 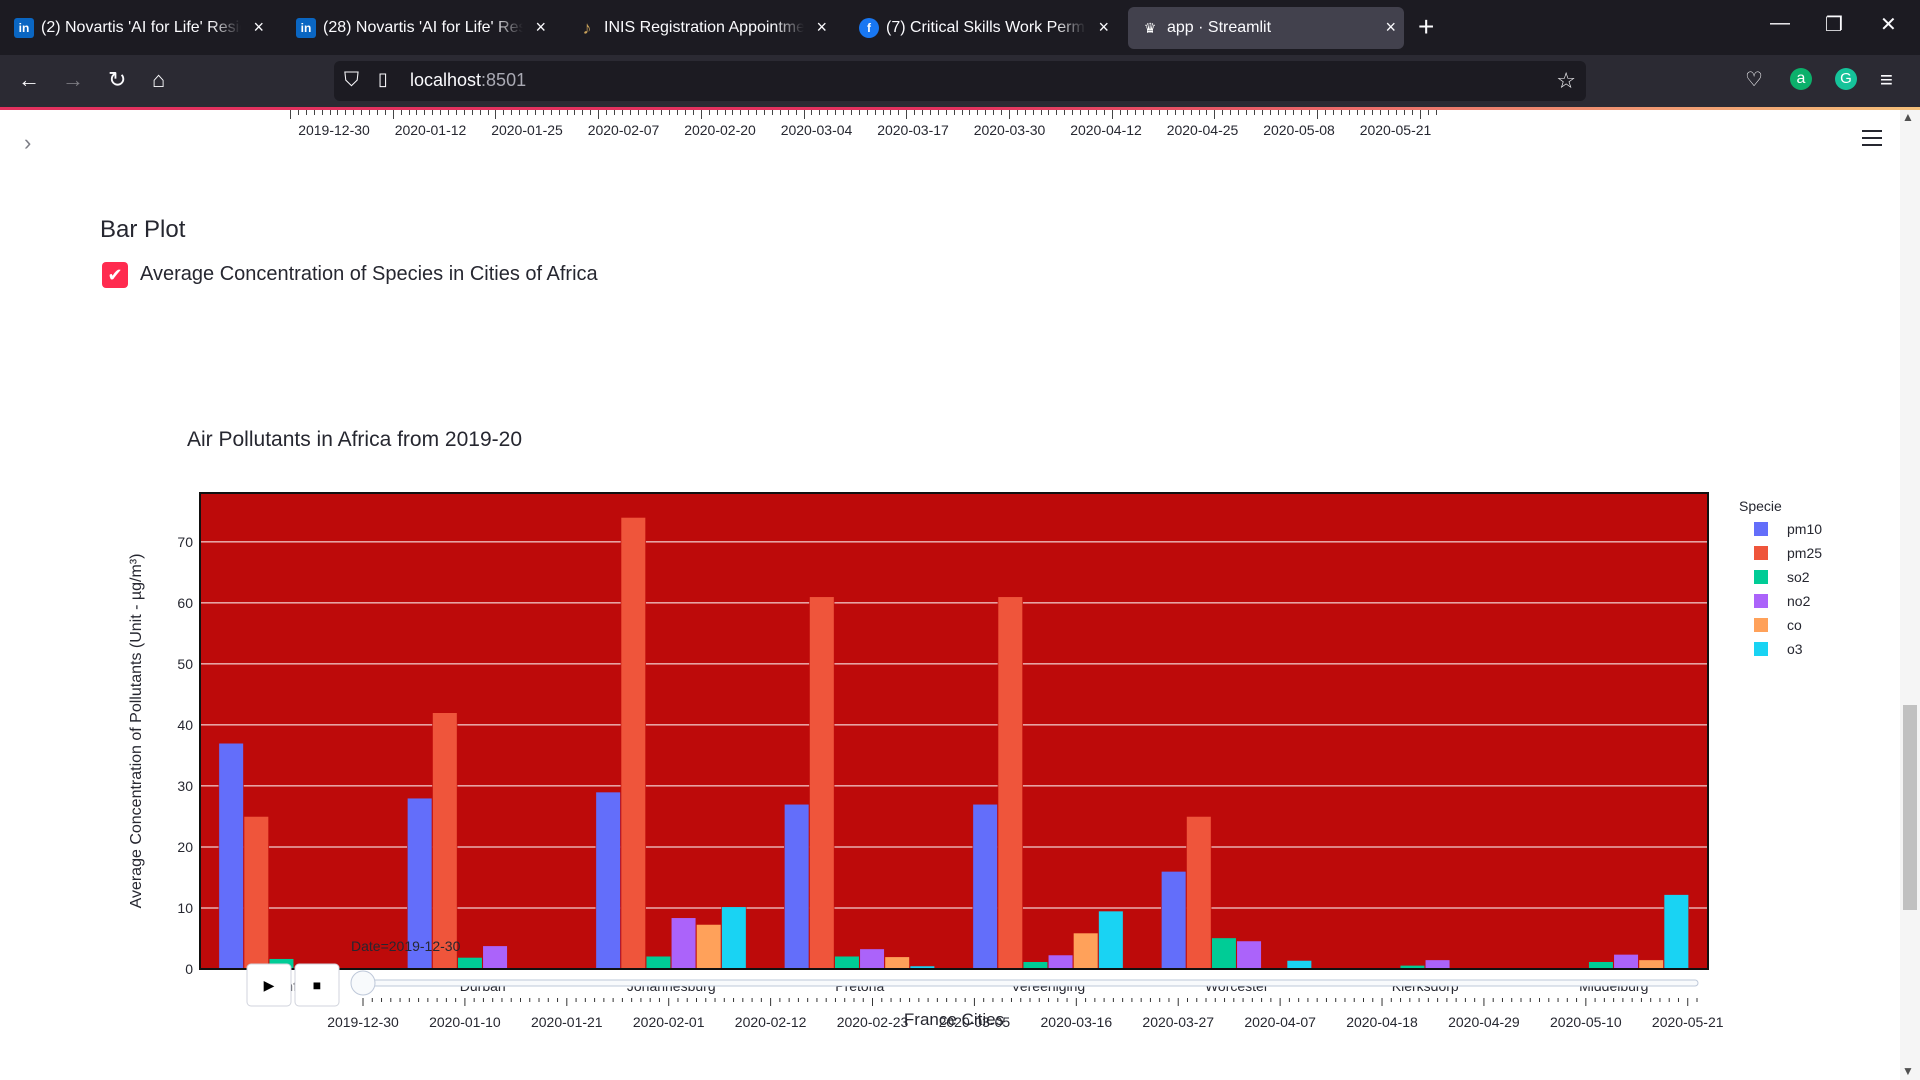 I want to click on slider-rail, so click(x=1030, y=983).